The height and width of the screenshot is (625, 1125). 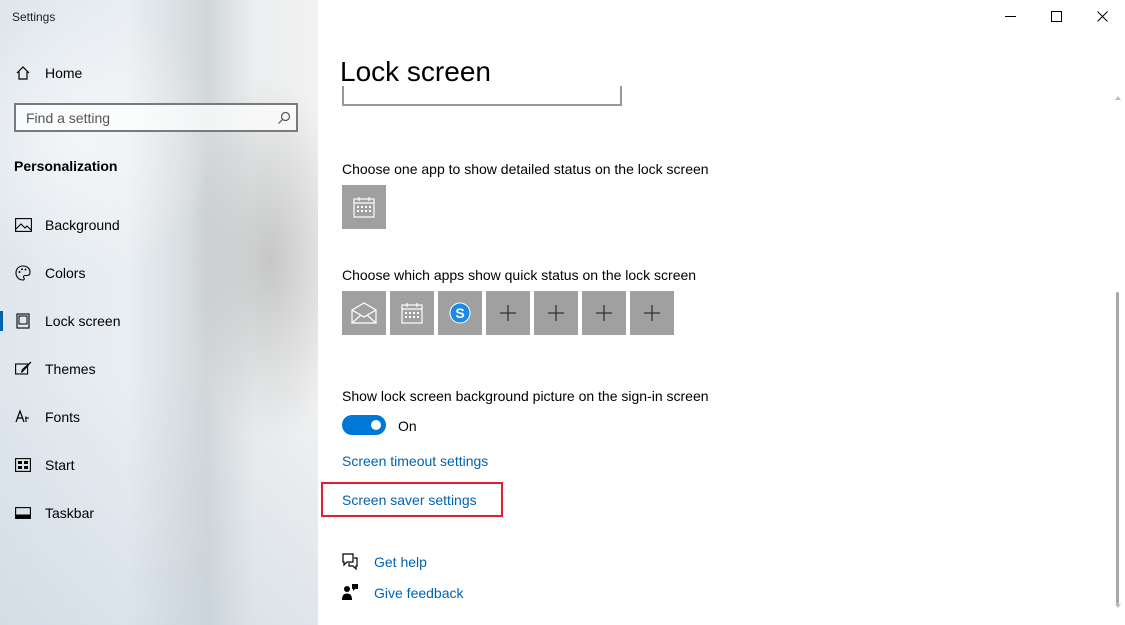 I want to click on minimize-button, so click(x=1010, y=16).